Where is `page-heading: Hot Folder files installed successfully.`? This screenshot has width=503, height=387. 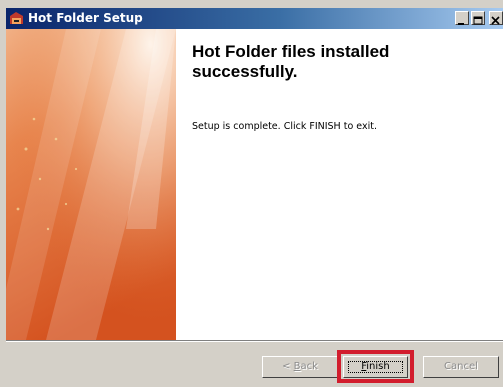
page-heading: Hot Folder files installed successfully. is located at coordinates (291, 61).